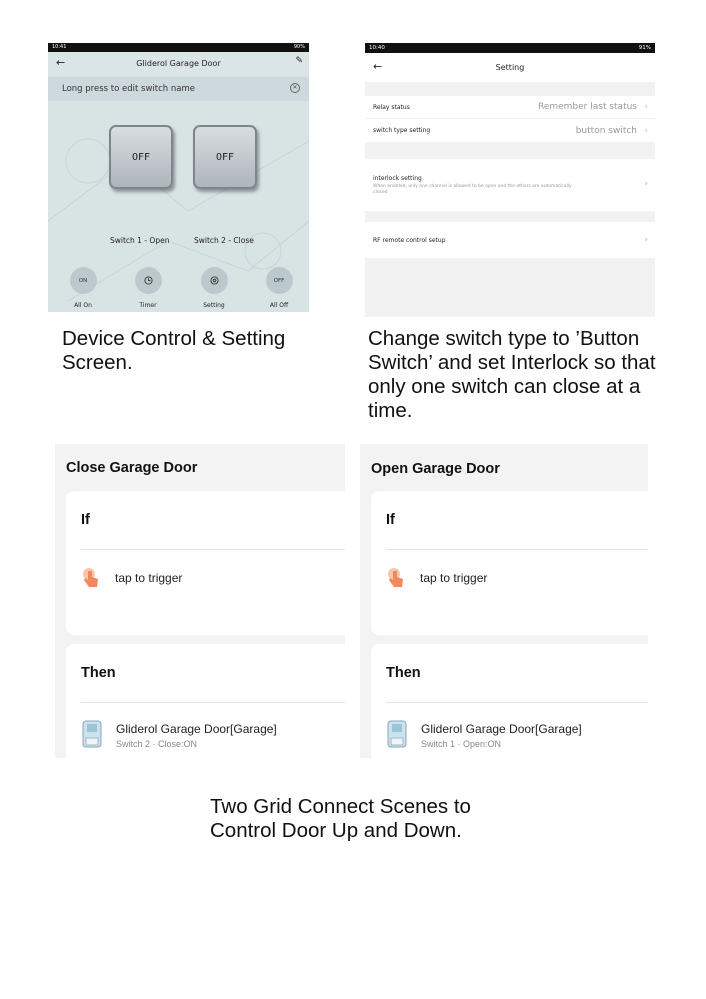  Describe the element at coordinates (510, 107) in the screenshot. I see `relay-status-row: Relay status Remember last status ›` at that location.